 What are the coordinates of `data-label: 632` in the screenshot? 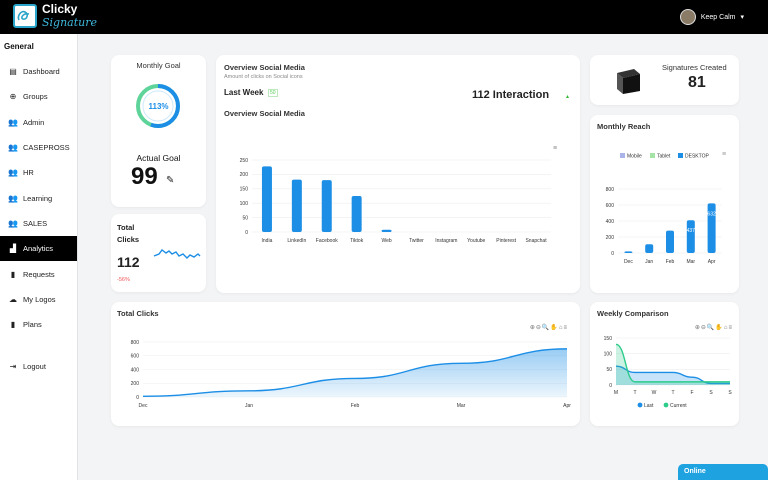 It's located at (711, 214).